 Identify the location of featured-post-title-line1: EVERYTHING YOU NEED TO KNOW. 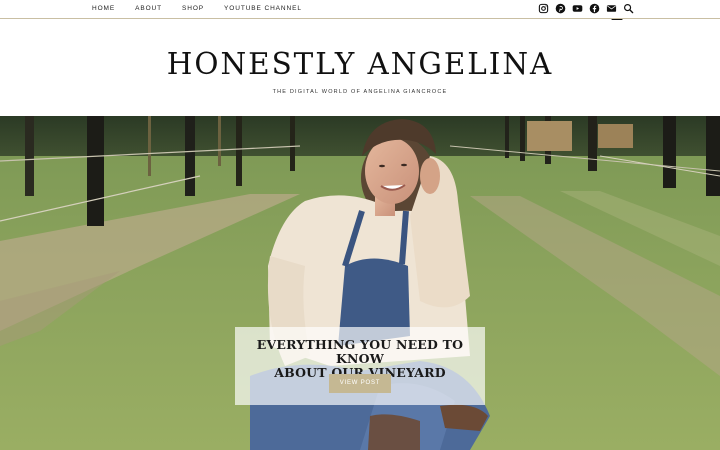
(360, 351).